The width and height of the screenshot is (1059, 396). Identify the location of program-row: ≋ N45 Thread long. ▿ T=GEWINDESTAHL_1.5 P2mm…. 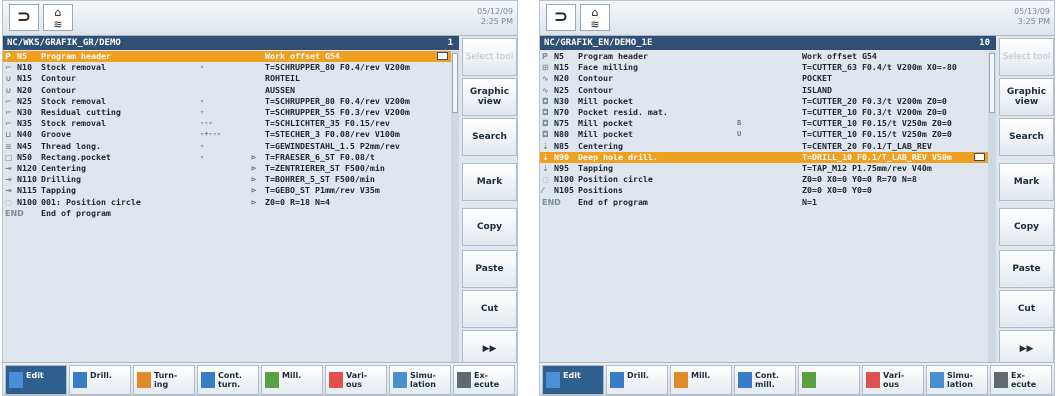
(227, 146).